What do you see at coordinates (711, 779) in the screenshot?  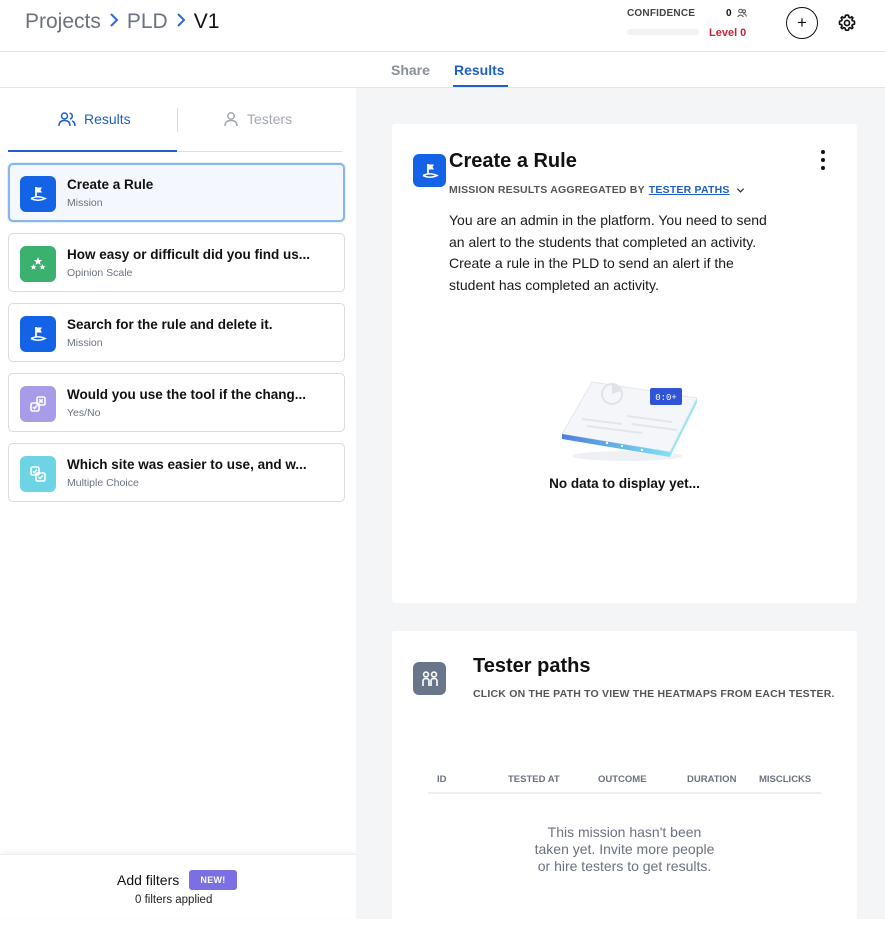 I see `column-header-duration: DURATION` at bounding box center [711, 779].